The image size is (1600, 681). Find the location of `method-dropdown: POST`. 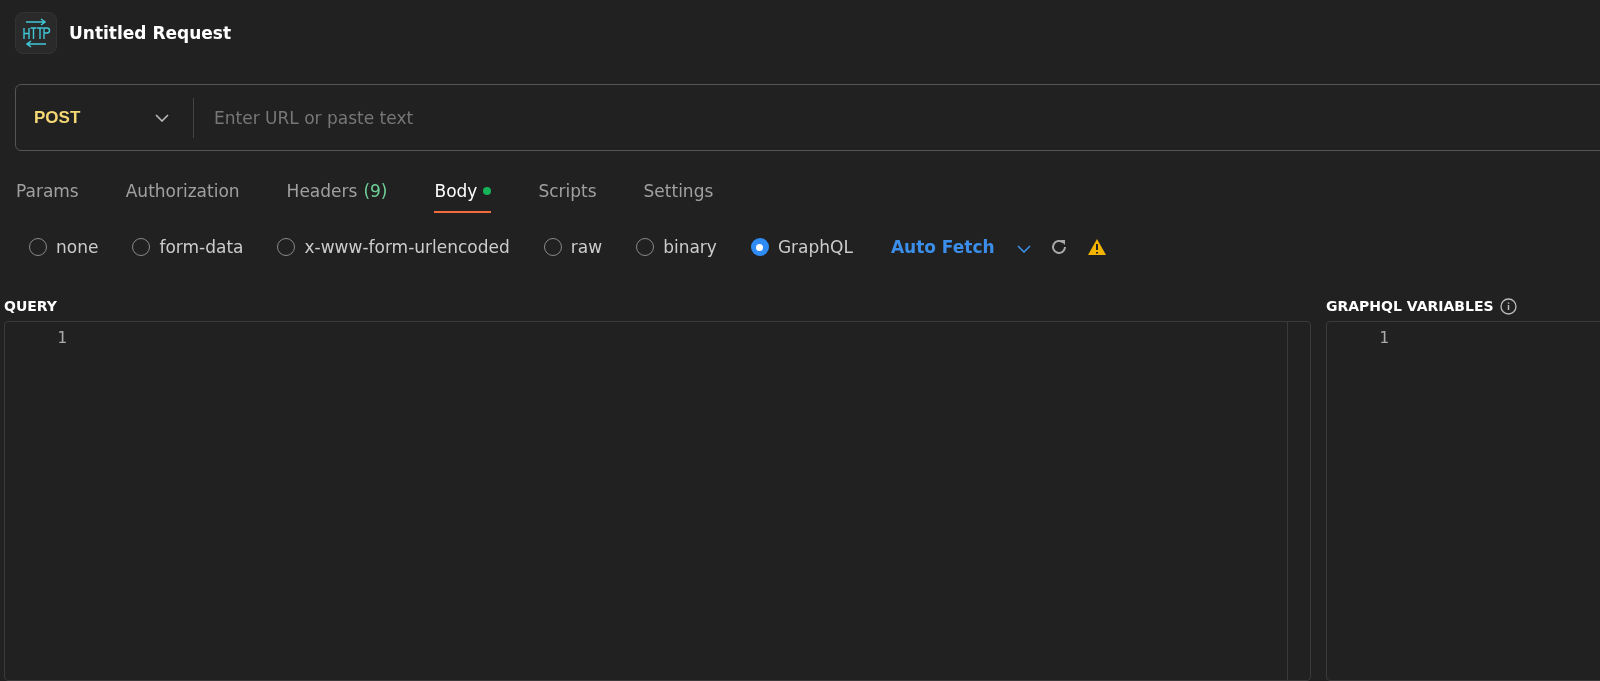

method-dropdown: POST is located at coordinates (105, 117).